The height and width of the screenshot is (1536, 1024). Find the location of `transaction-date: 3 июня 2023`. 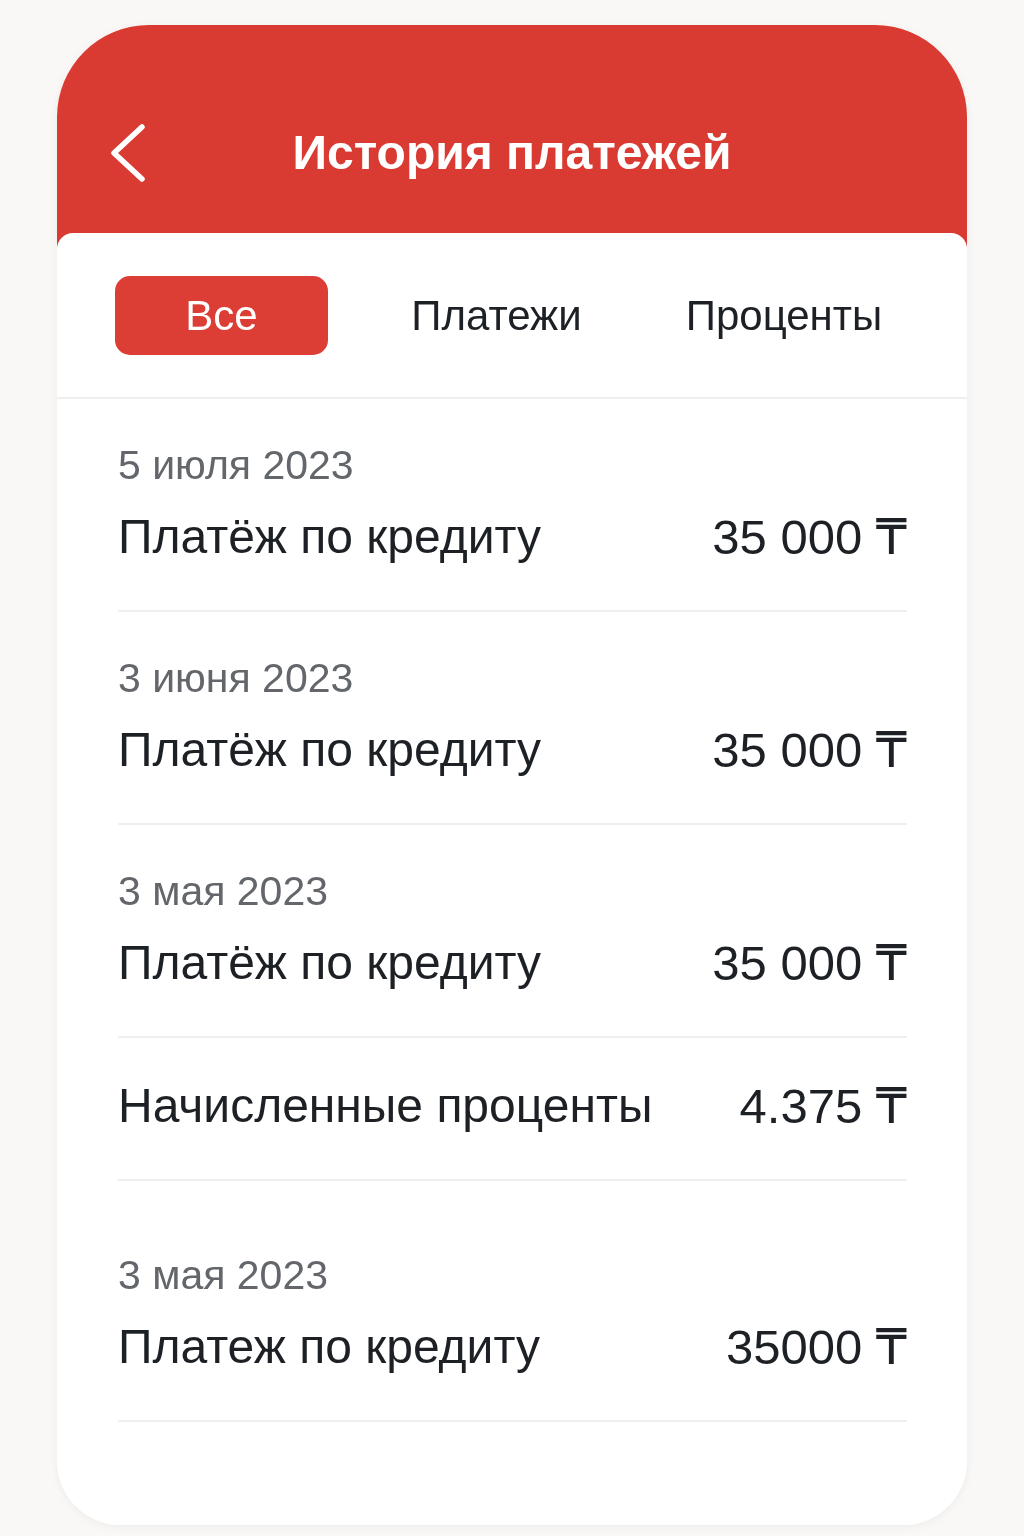

transaction-date: 3 июня 2023 is located at coordinates (236, 678).